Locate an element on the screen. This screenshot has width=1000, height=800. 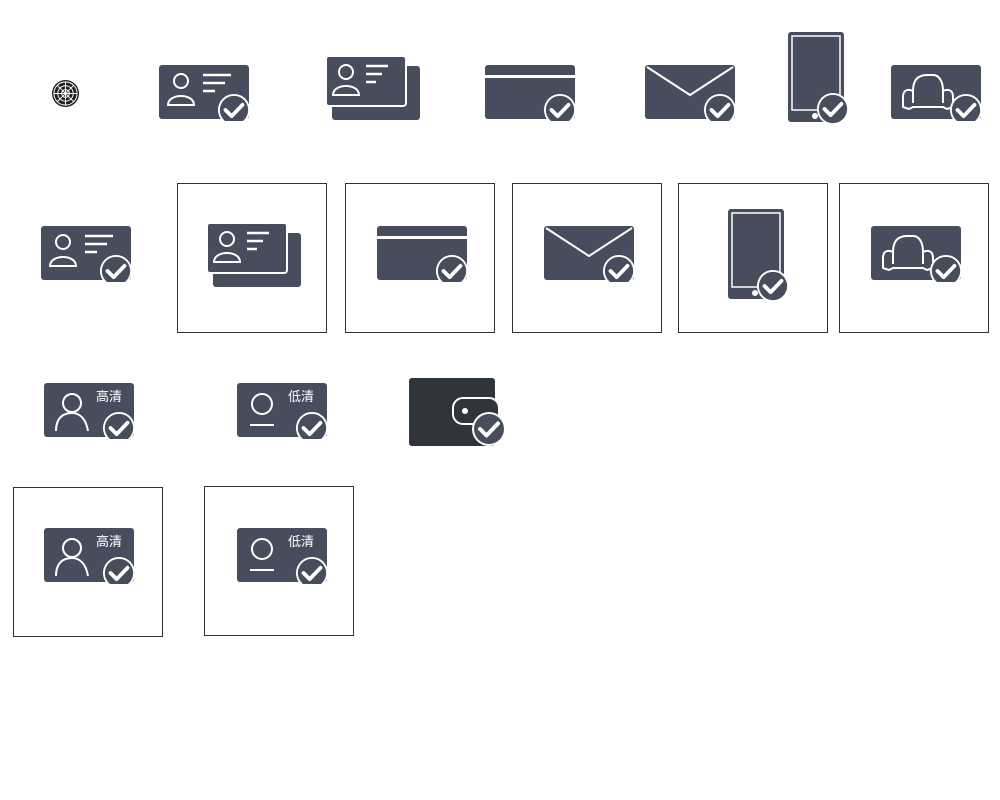
vehicle-tile is located at coordinates (914, 258).